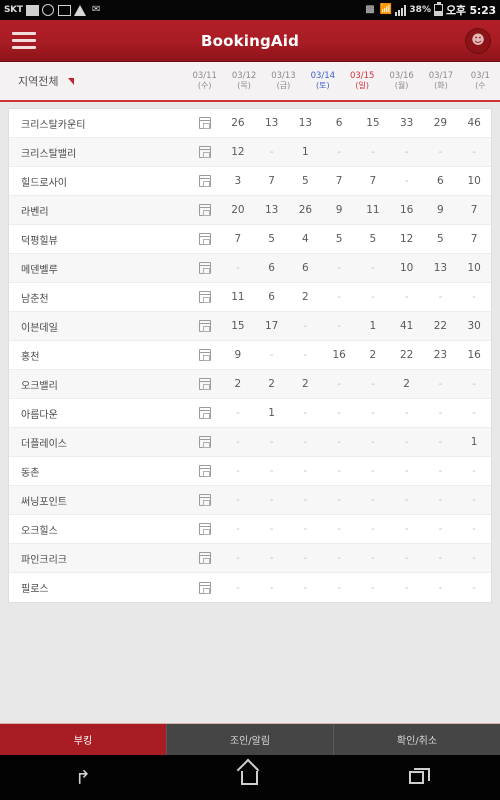 The height and width of the screenshot is (800, 500). I want to click on availability-cell: 1, so click(272, 413).